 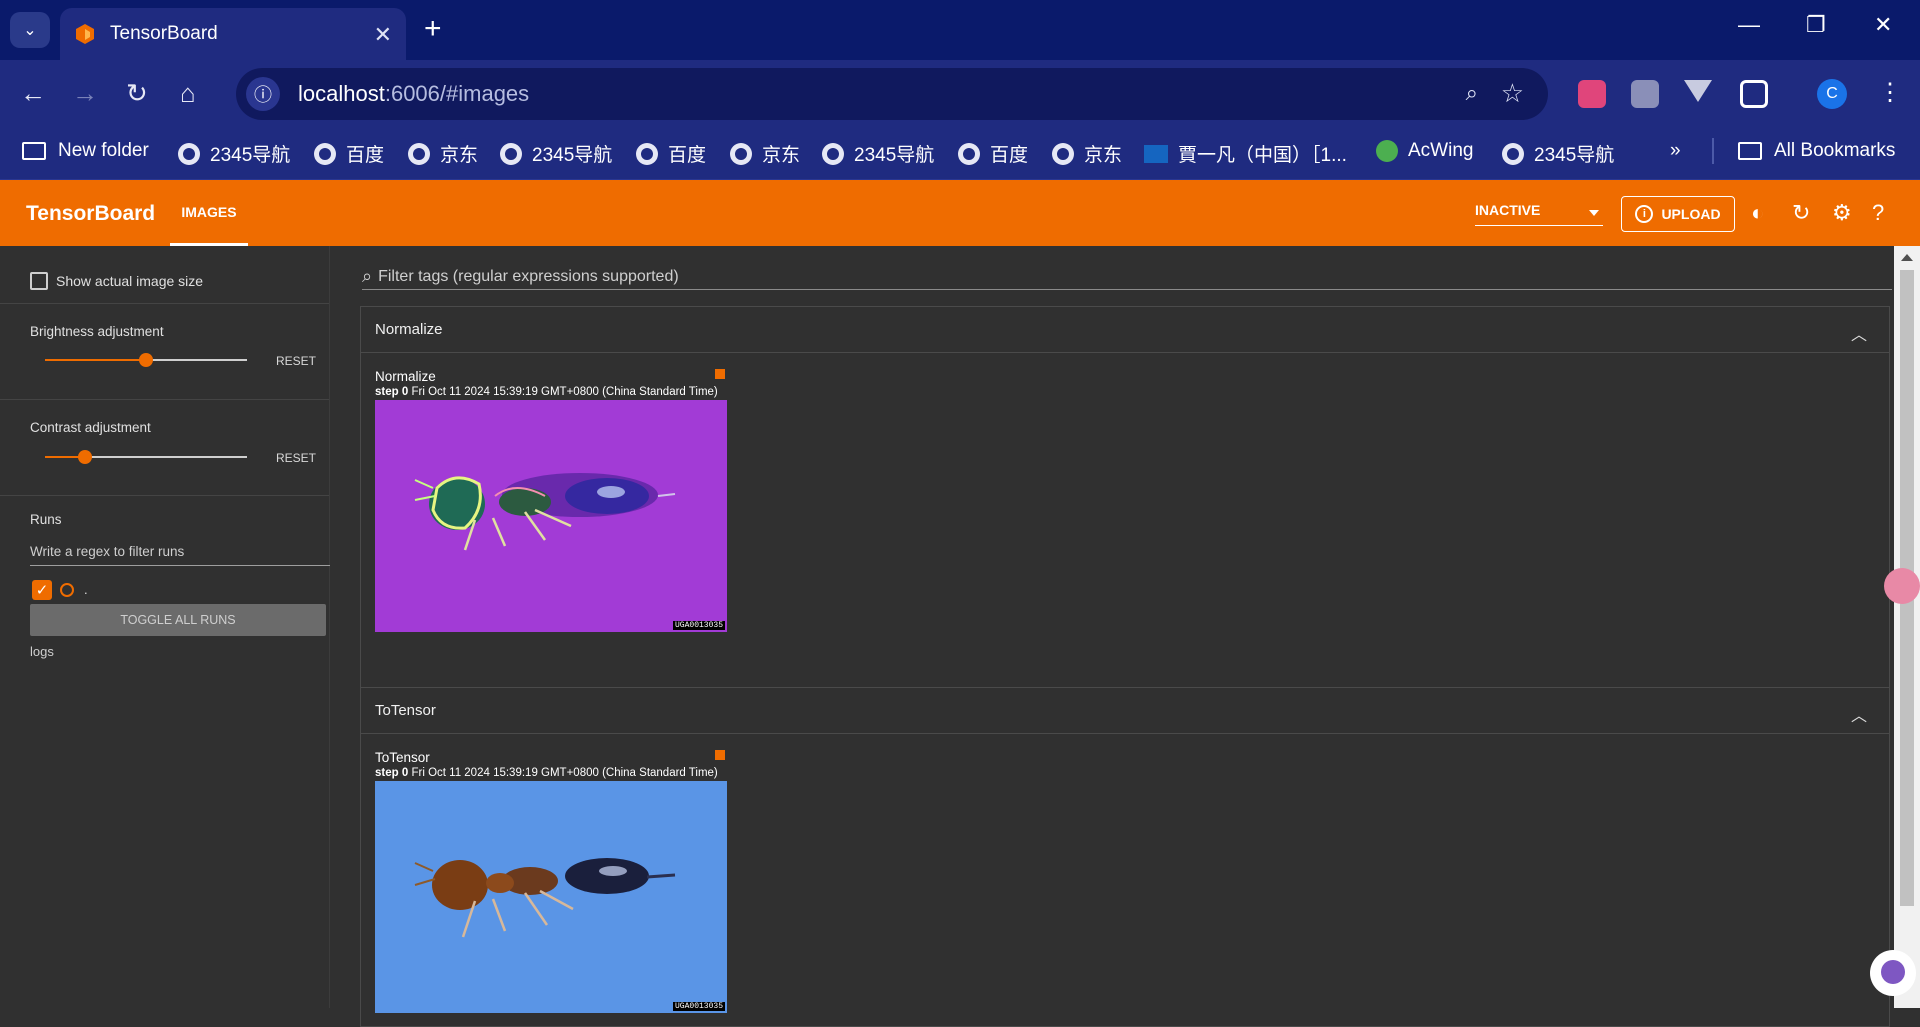 I want to click on group-header: Normalize ︿, so click(x=1125, y=330).